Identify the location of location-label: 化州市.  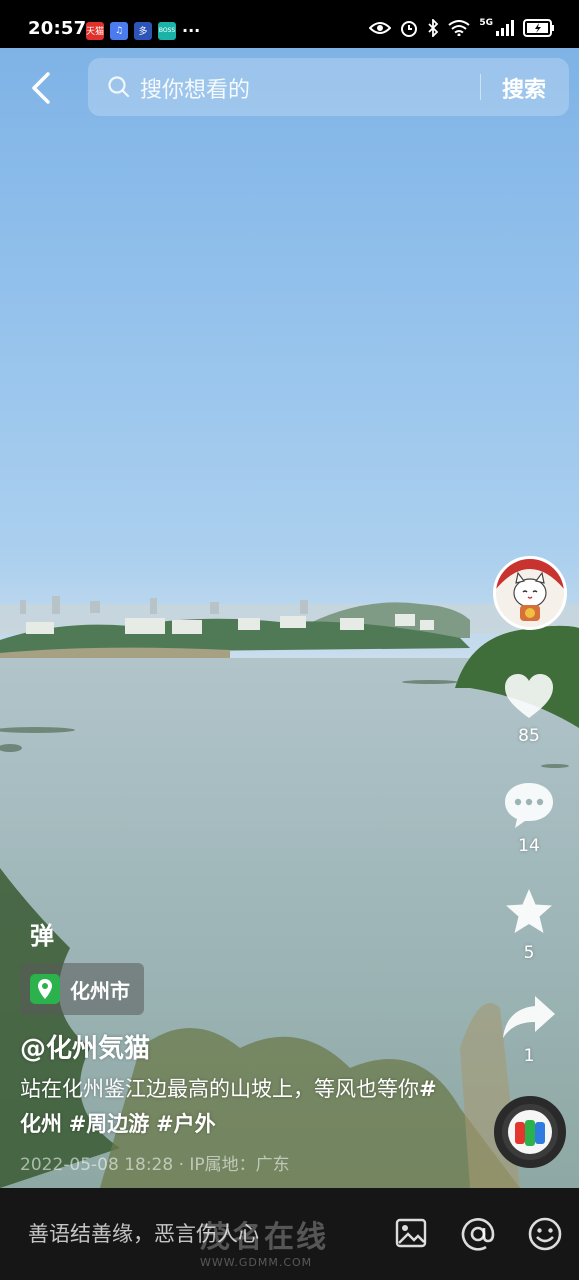
(100, 990).